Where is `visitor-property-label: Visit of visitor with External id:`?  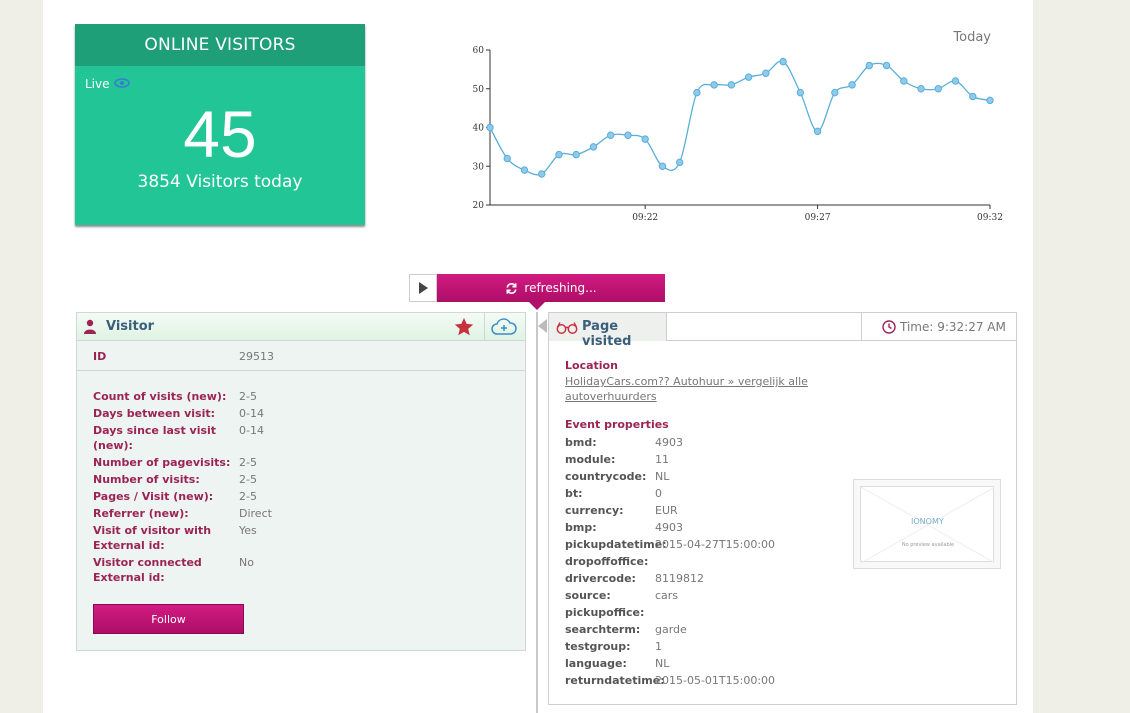 visitor-property-label: Visit of visitor with External id: is located at coordinates (152, 538).